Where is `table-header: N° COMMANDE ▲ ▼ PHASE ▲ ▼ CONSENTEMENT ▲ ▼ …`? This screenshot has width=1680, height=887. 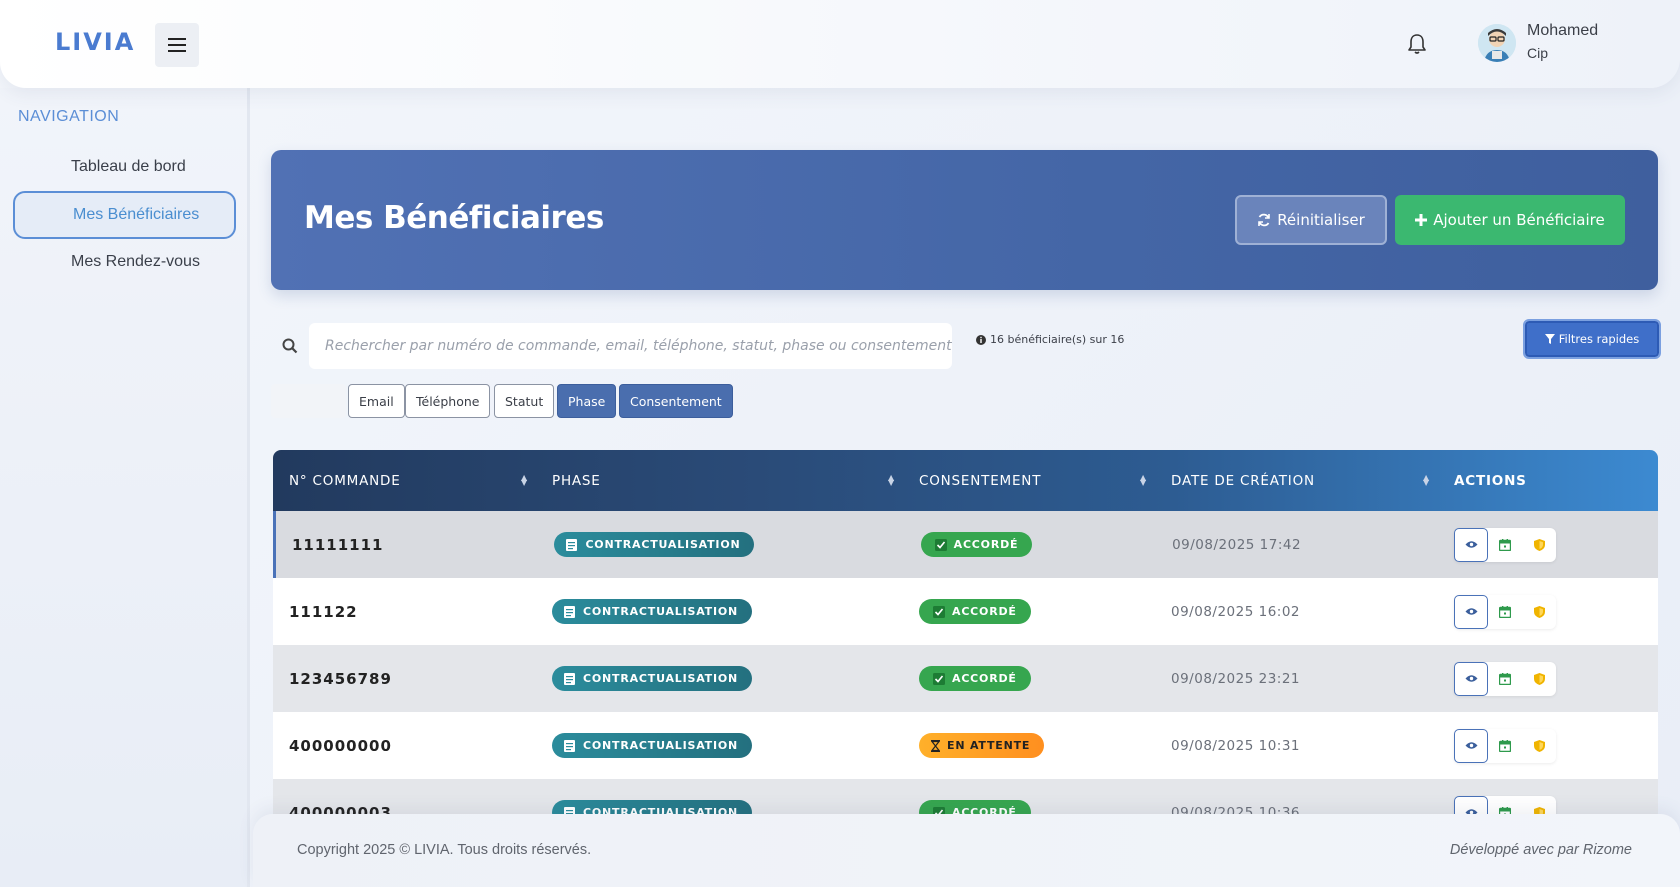
table-header: N° COMMANDE ▲ ▼ PHASE ▲ ▼ CONSENTEMENT ▲ ▼ … is located at coordinates (965, 480).